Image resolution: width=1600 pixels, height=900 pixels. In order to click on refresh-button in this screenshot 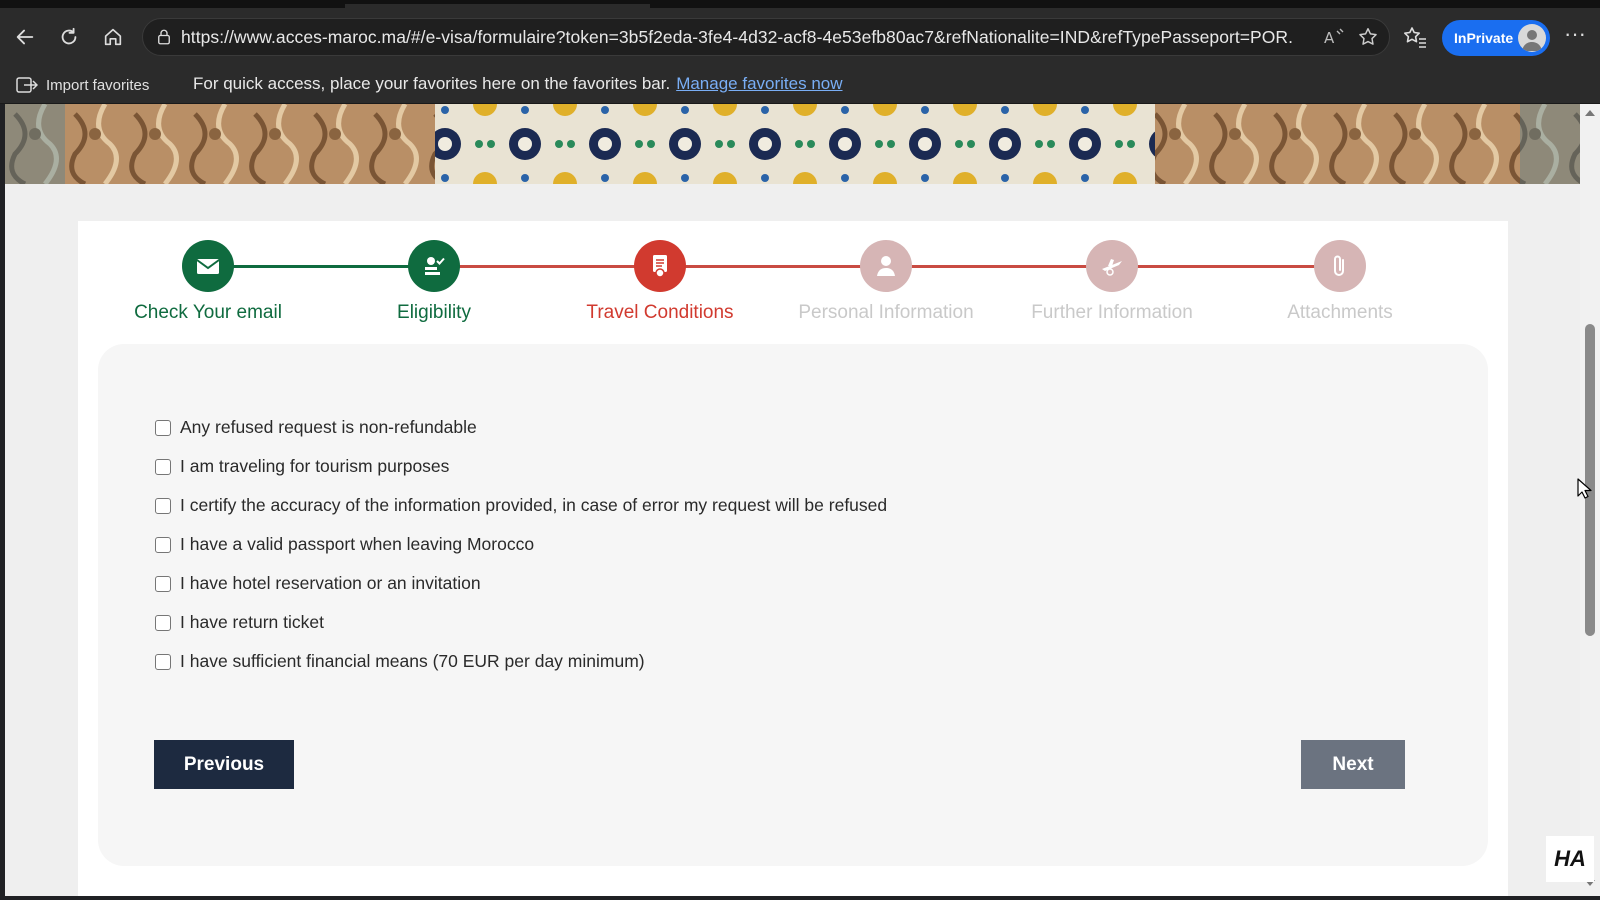, I will do `click(69, 37)`.